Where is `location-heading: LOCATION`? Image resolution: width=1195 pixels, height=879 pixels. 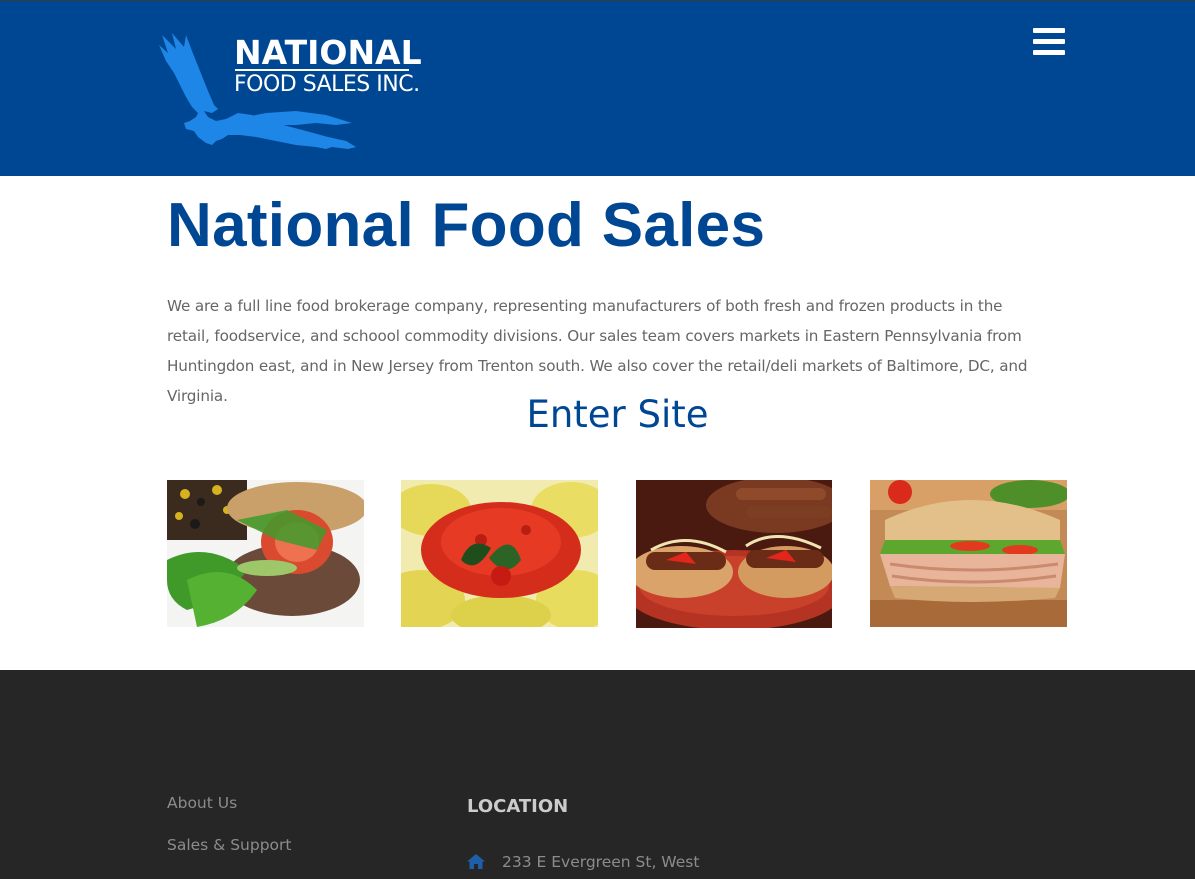 location-heading: LOCATION is located at coordinates (518, 806).